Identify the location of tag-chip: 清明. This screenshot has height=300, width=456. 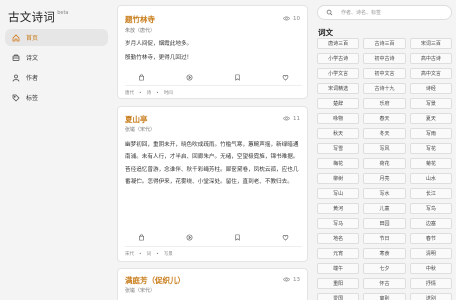
(430, 253).